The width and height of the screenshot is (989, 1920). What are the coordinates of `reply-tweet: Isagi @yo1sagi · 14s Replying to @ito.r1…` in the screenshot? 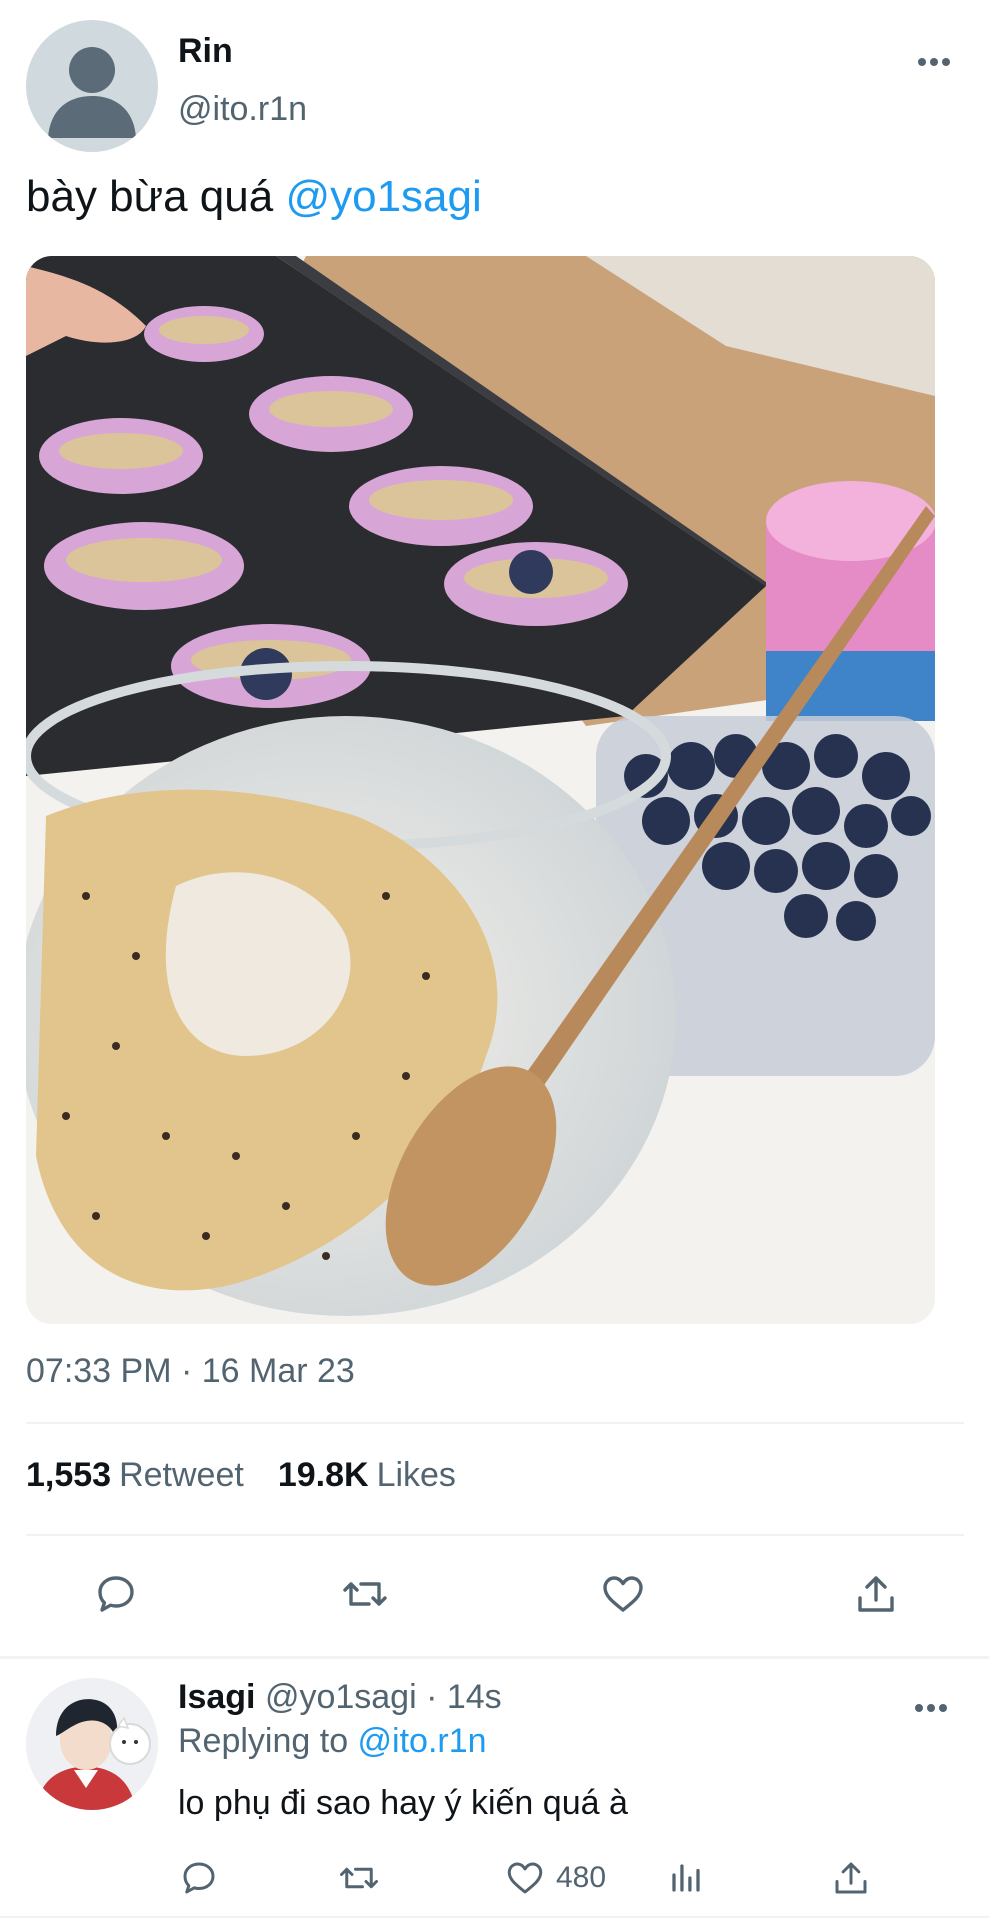 It's located at (494, 1790).